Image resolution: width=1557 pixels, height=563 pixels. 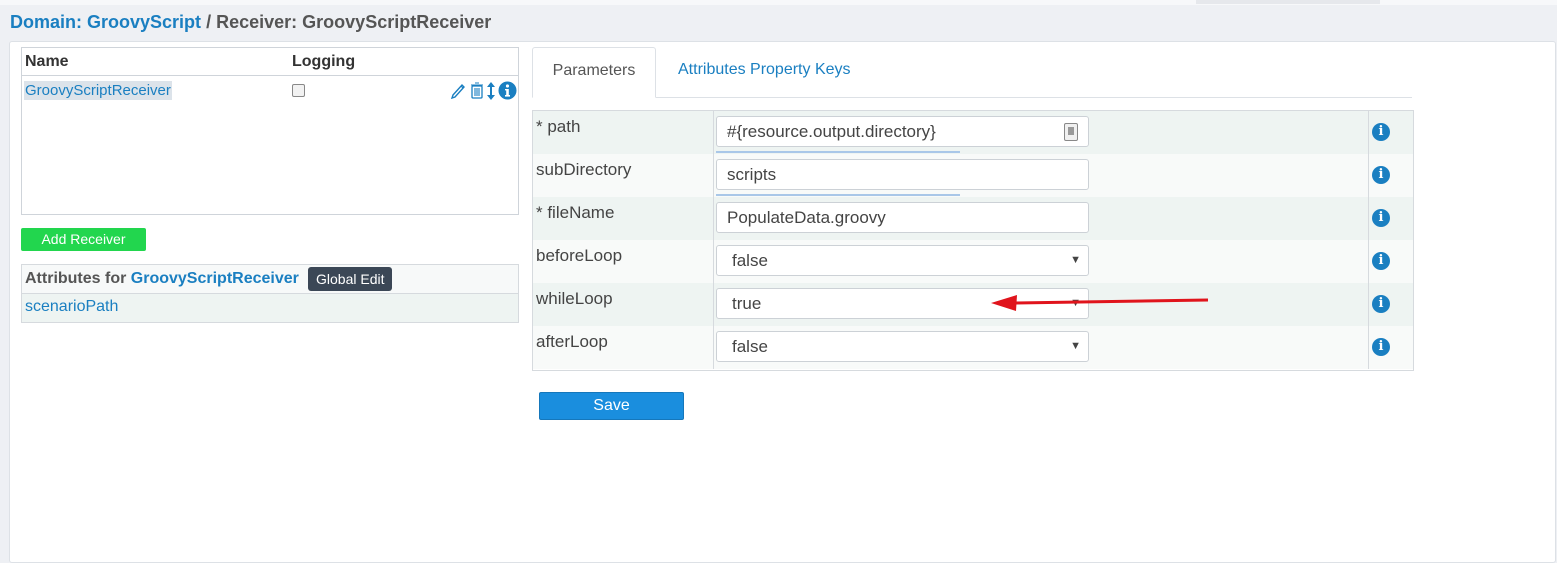 What do you see at coordinates (477, 92) in the screenshot?
I see `trash-icon` at bounding box center [477, 92].